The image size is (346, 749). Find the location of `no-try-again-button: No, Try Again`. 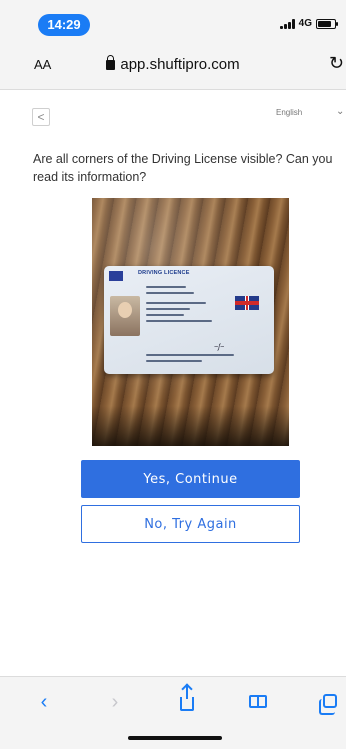

no-try-again-button: No, Try Again is located at coordinates (190, 524).